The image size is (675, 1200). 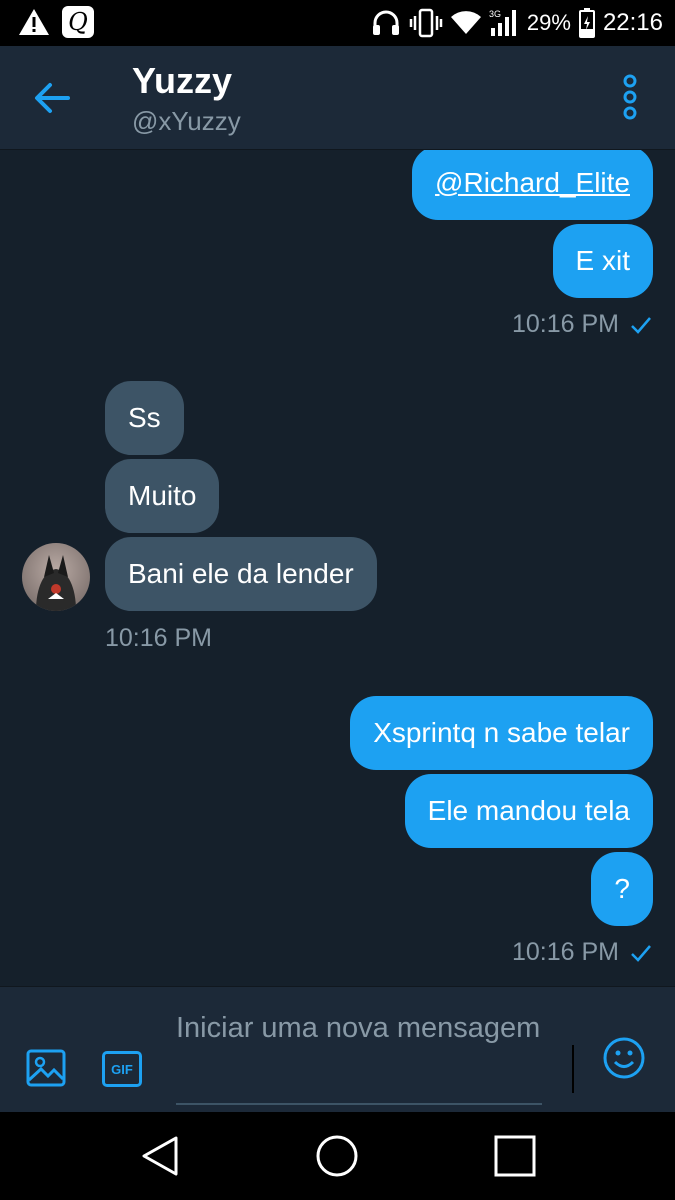 I want to click on status-bar: Q 3G 29% 22:16, so click(x=337, y=23).